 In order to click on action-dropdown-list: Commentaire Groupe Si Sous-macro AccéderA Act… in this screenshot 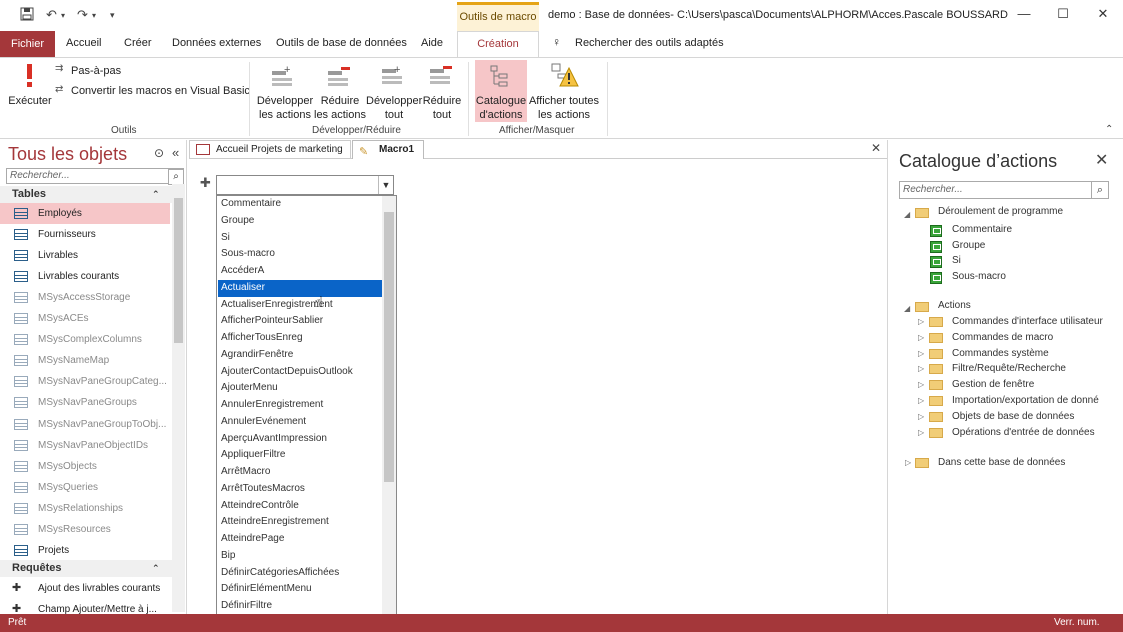, I will do `click(306, 413)`.